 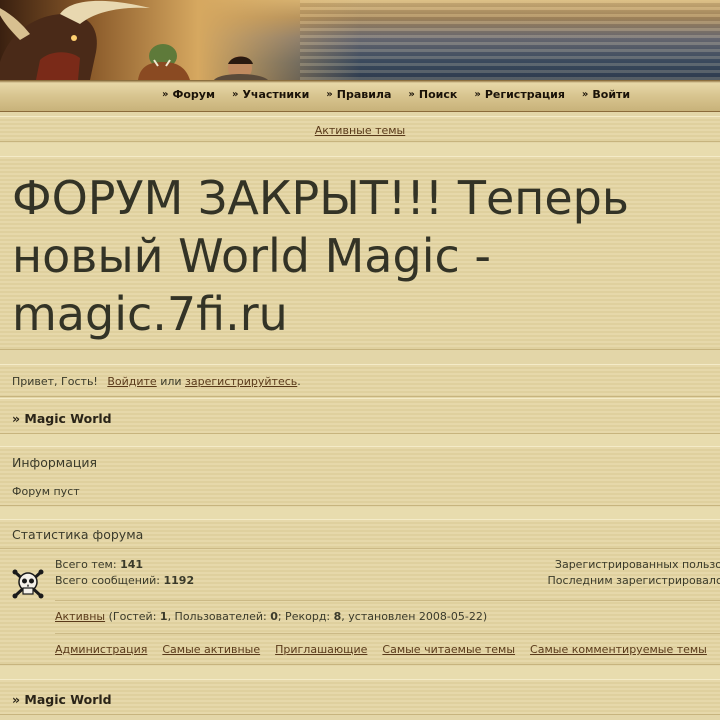 What do you see at coordinates (132, 616) in the screenshot?
I see `guests-label: (Гостей:` at bounding box center [132, 616].